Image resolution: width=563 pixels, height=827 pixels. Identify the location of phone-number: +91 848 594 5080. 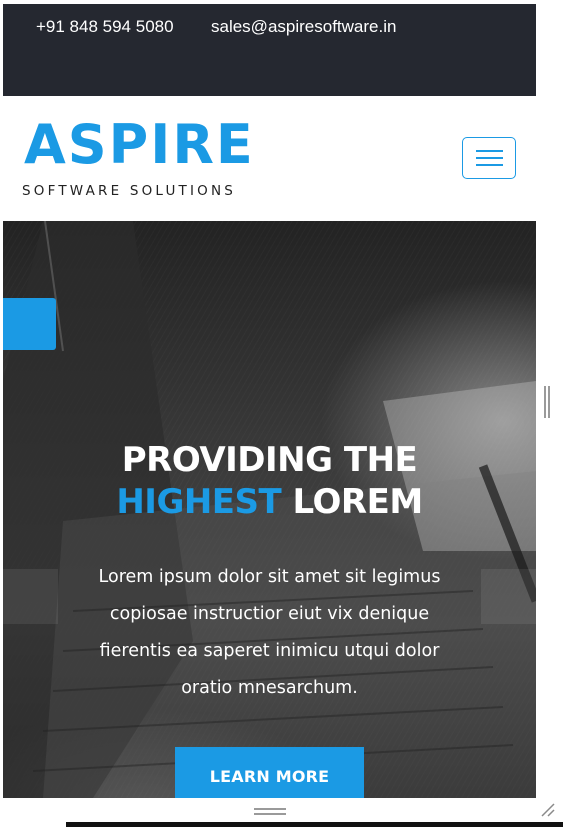
(105, 27).